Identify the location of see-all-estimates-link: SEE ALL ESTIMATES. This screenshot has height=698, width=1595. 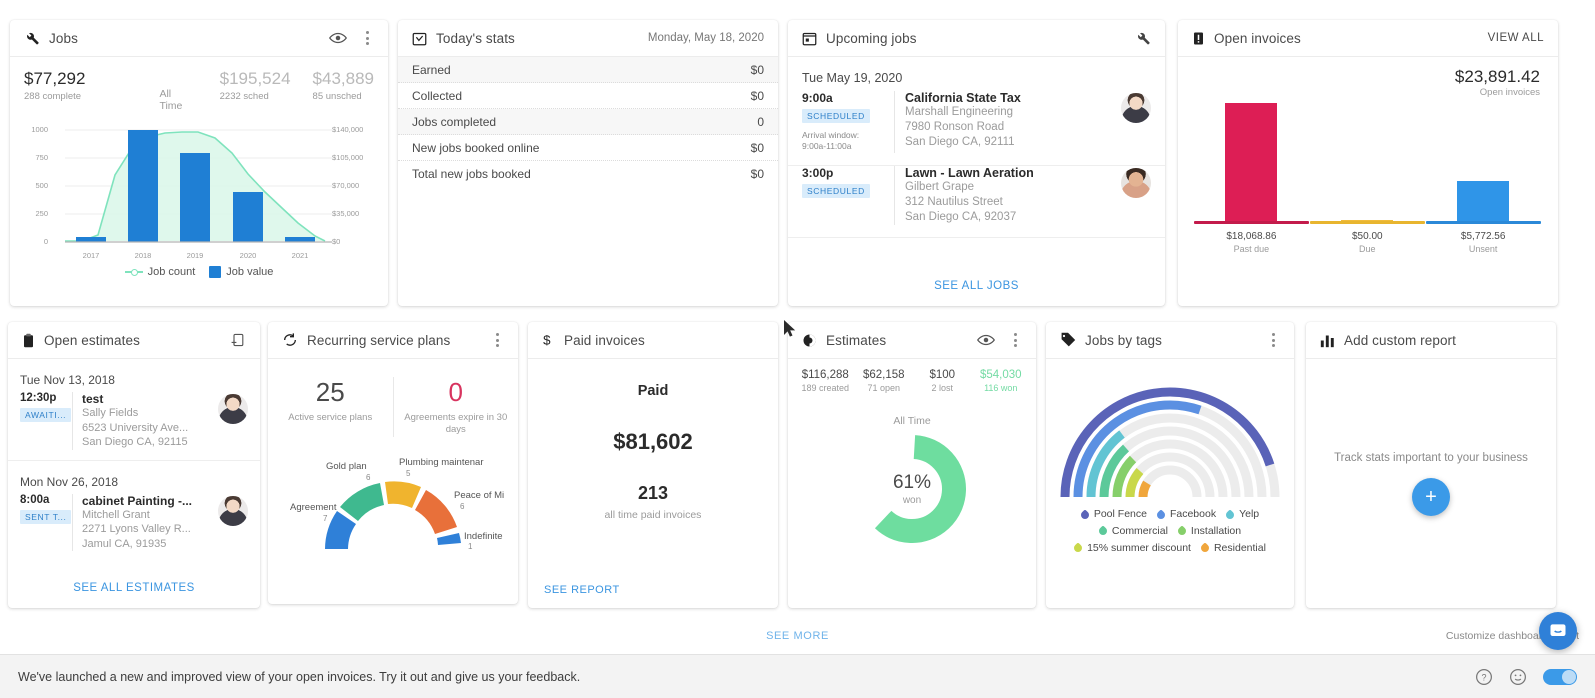
(134, 588).